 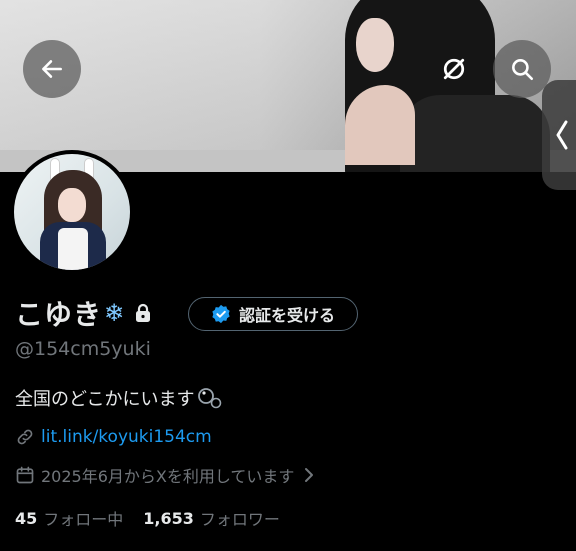 What do you see at coordinates (59, 314) in the screenshot?
I see `display-name: こゆき` at bounding box center [59, 314].